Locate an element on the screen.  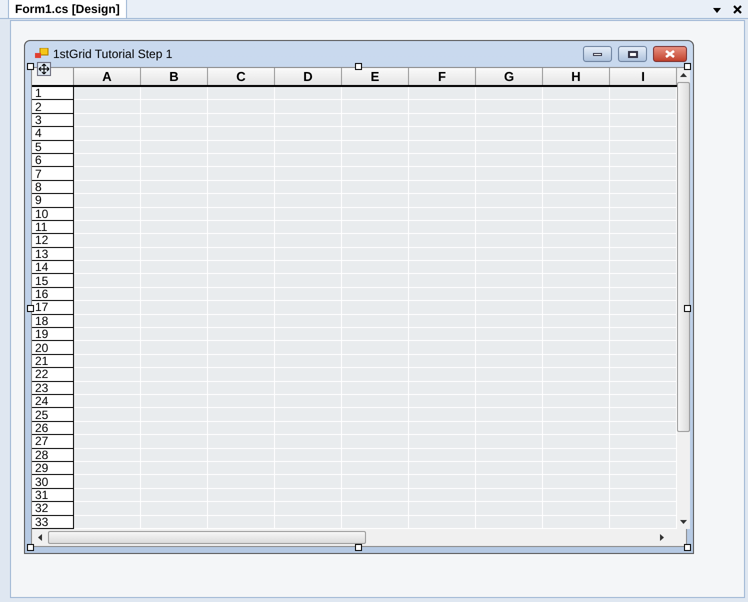
document-tab: Form1.cs [Design] is located at coordinates (67, 9).